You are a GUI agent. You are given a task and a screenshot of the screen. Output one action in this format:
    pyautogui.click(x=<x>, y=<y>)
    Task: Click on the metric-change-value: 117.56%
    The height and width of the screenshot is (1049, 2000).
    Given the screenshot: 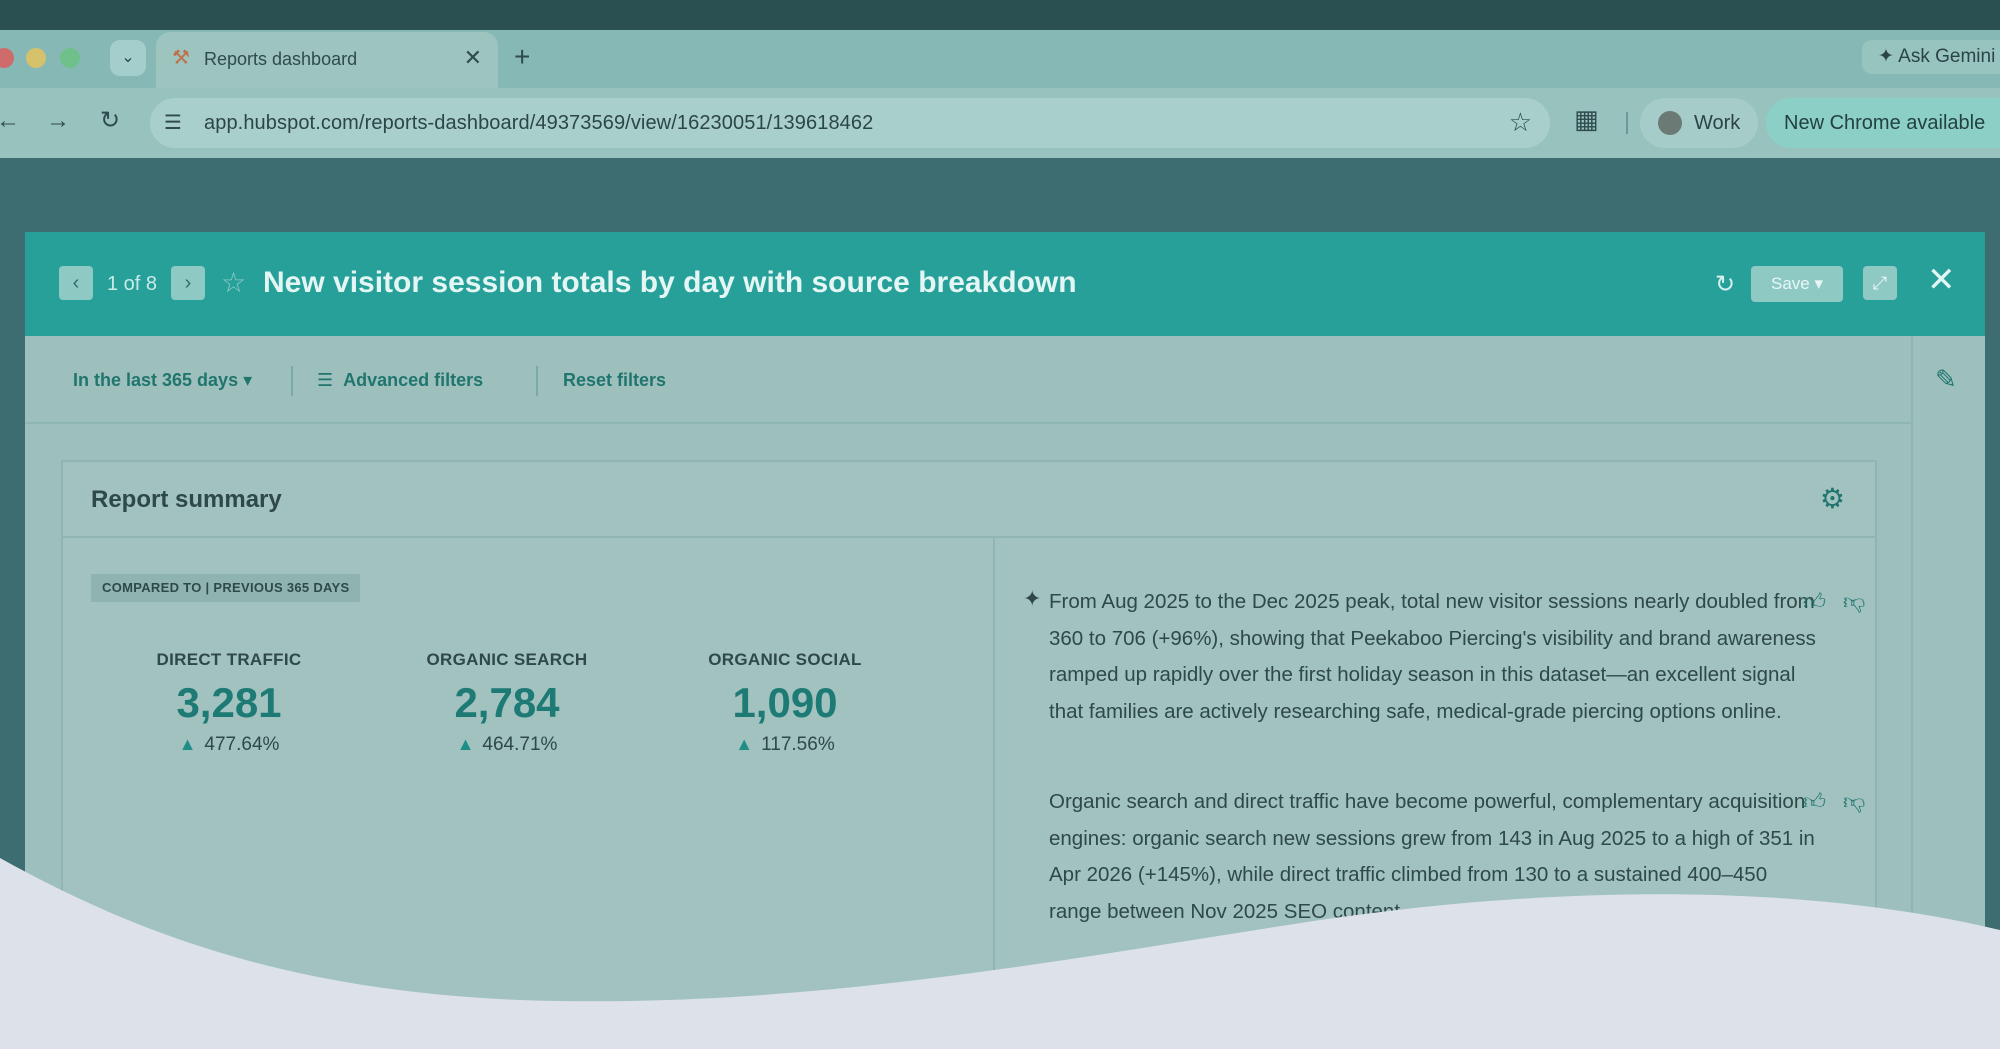 What is the action you would take?
    pyautogui.click(x=798, y=744)
    